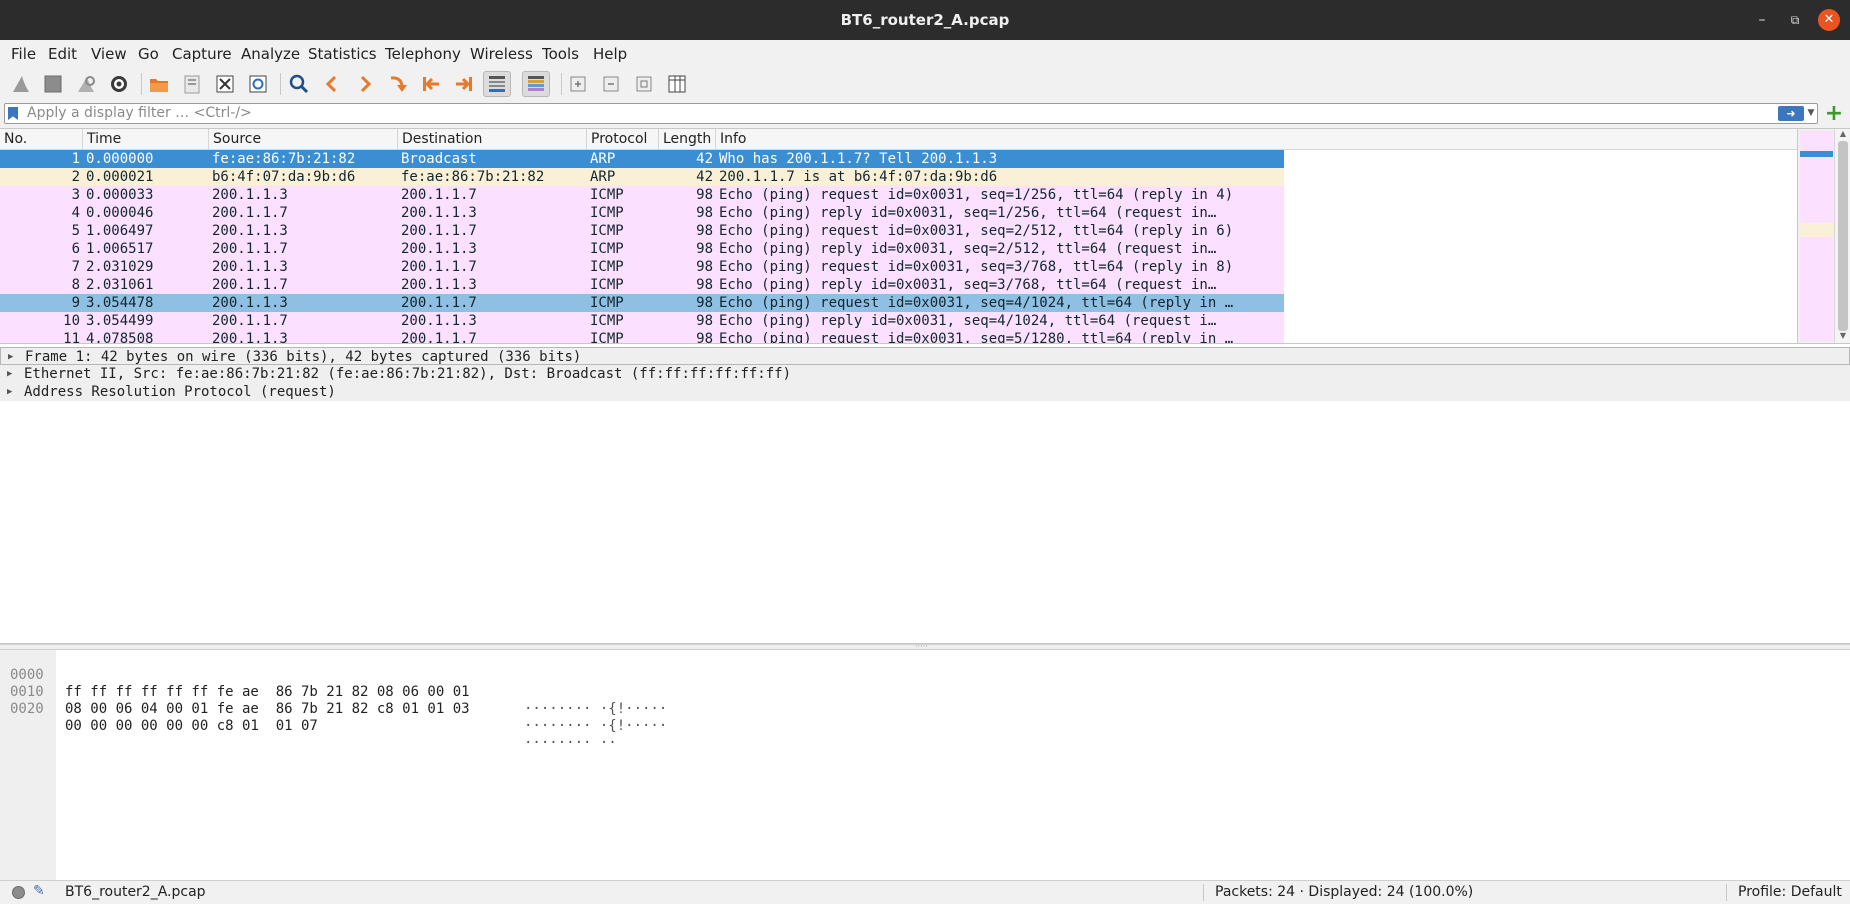 Image resolution: width=1850 pixels, height=904 pixels. What do you see at coordinates (911, 113) in the screenshot?
I see `display-filter-input: Apply a display filter … <Ctrl-/> ➜ ▼` at bounding box center [911, 113].